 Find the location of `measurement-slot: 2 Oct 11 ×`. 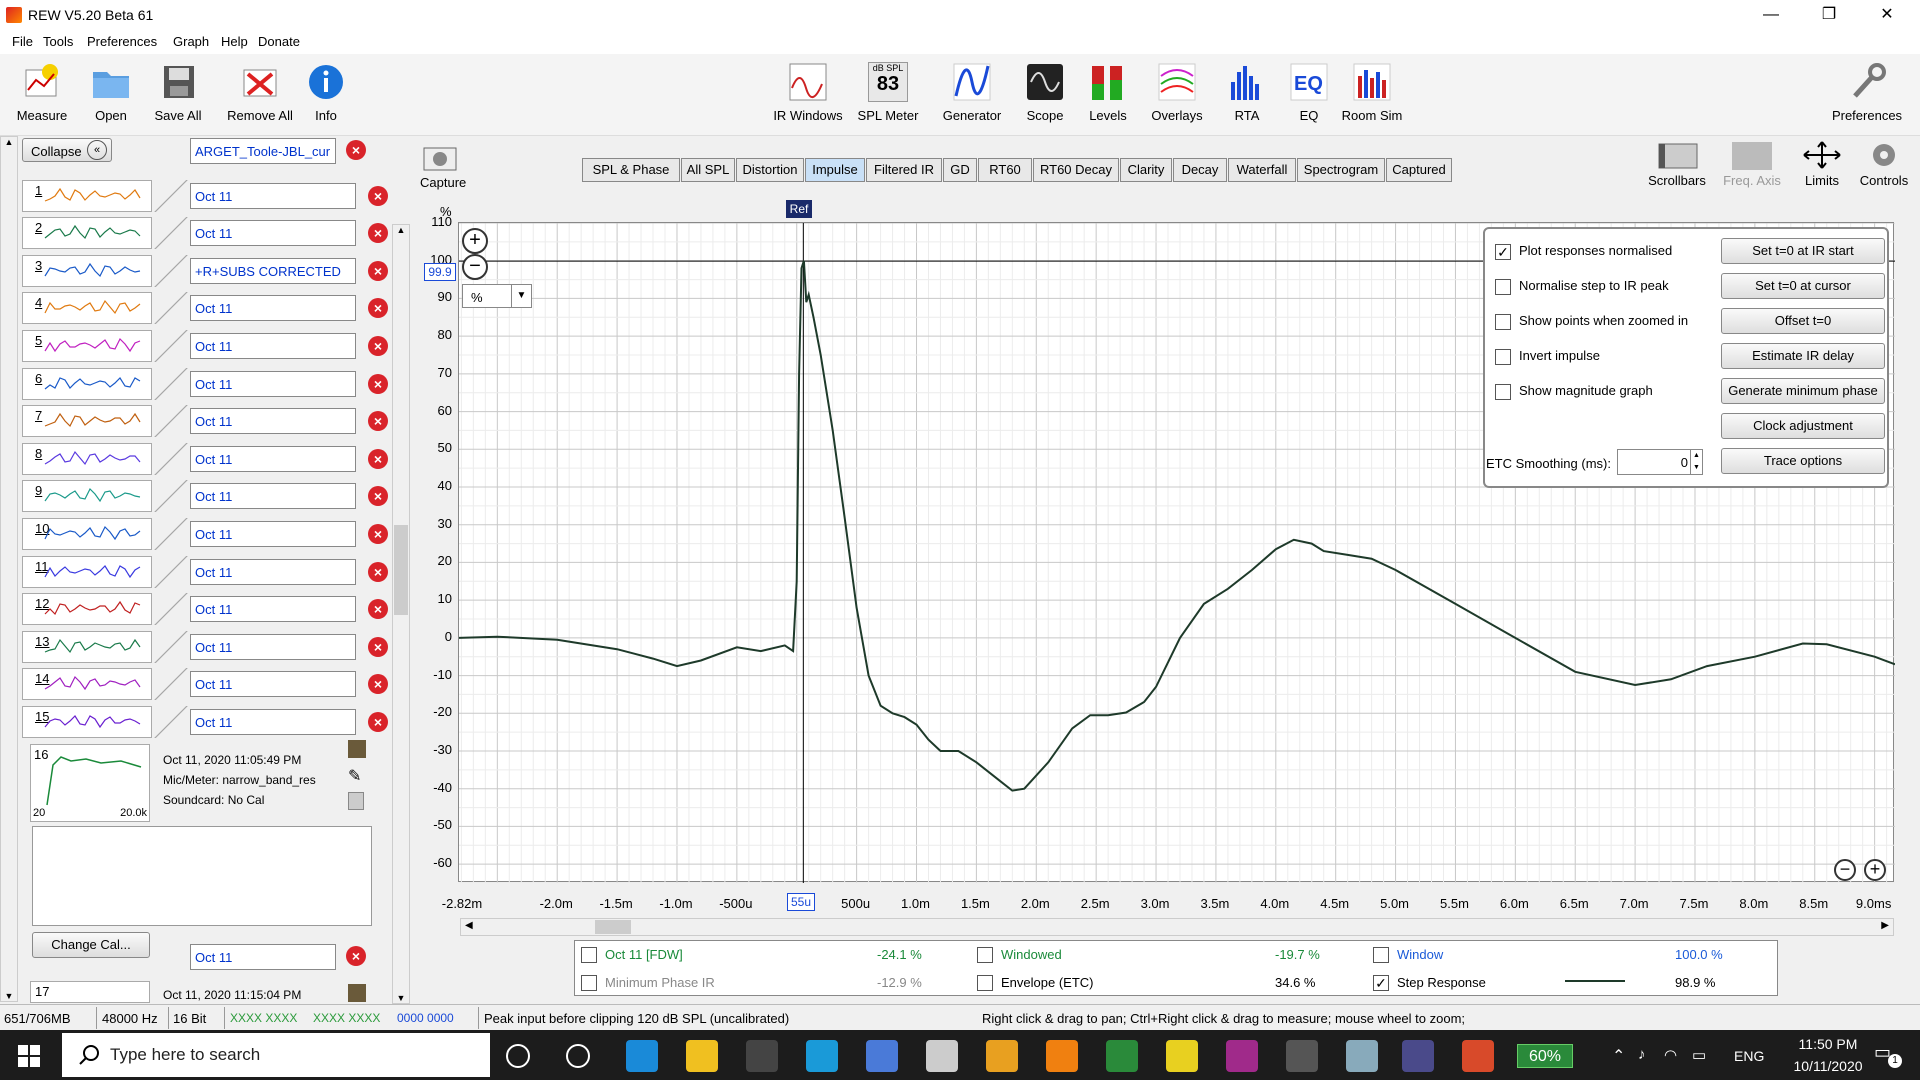

measurement-slot: 2 Oct 11 × is located at coordinates (205, 233).